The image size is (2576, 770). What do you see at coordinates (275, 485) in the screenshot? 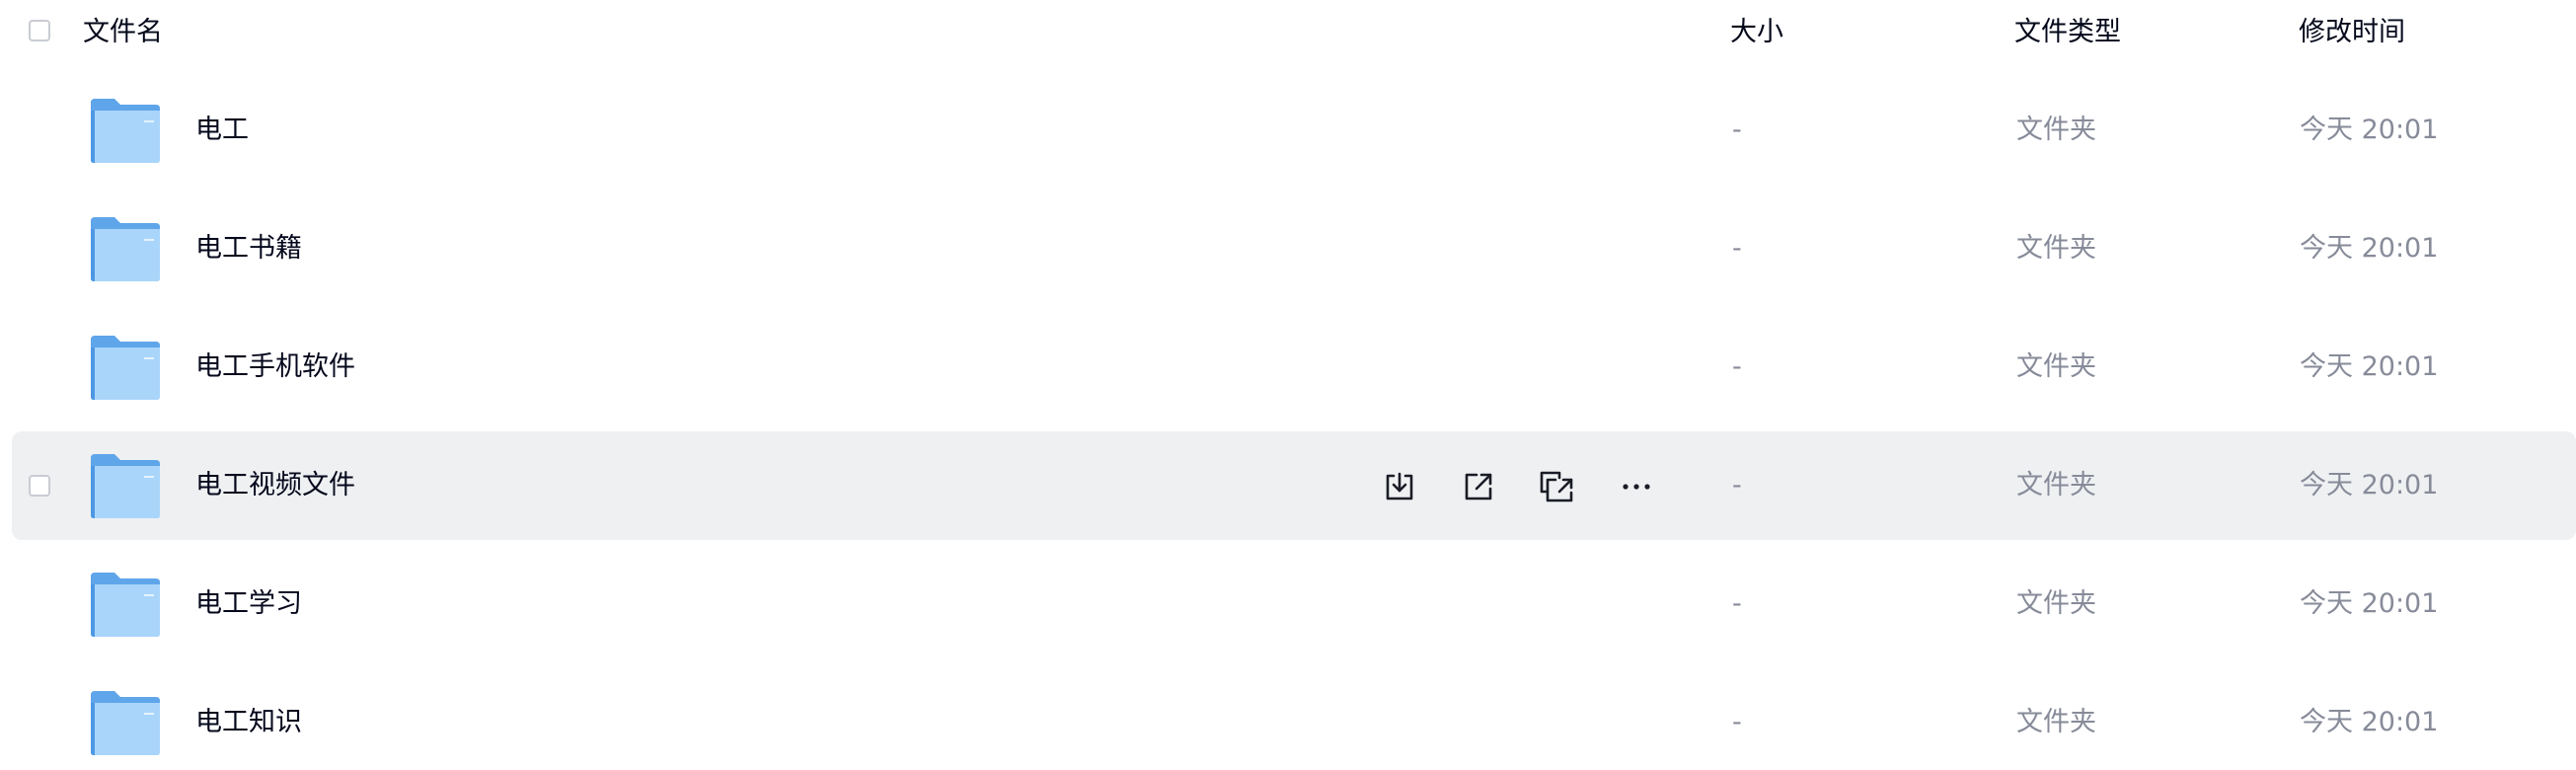
I see `file-name: 电工视频文件` at bounding box center [275, 485].